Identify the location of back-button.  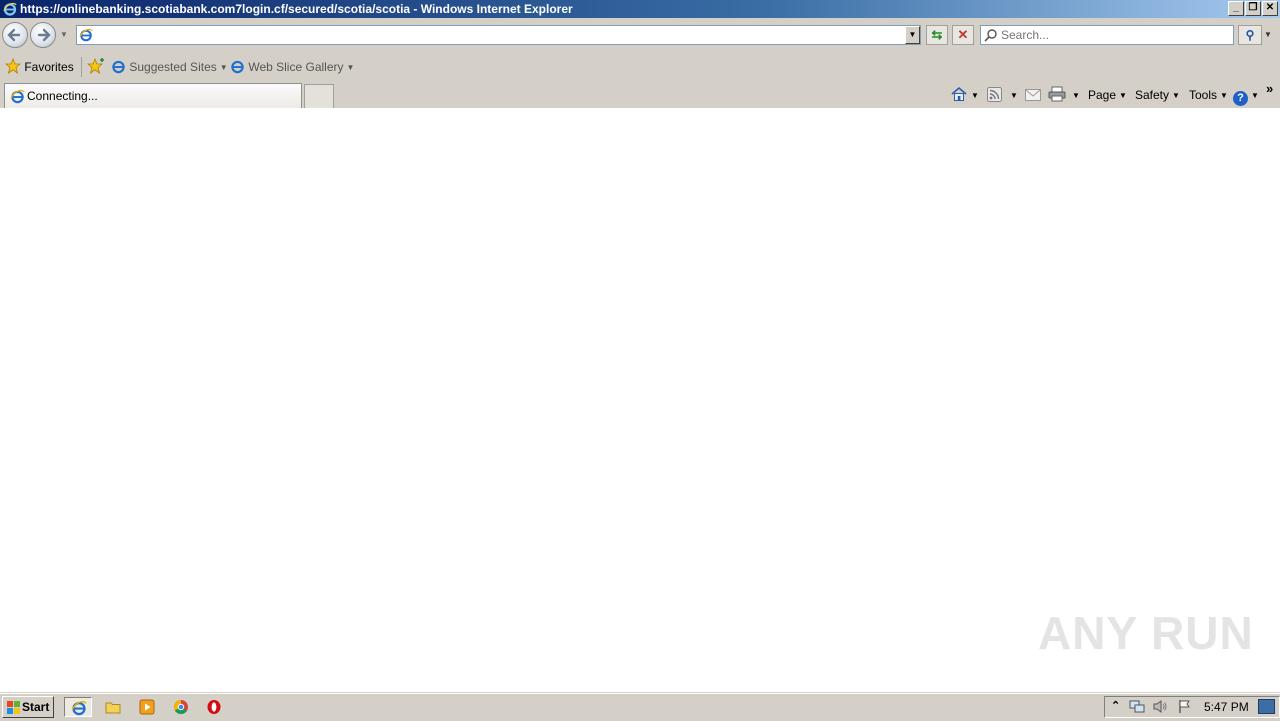
(15, 35).